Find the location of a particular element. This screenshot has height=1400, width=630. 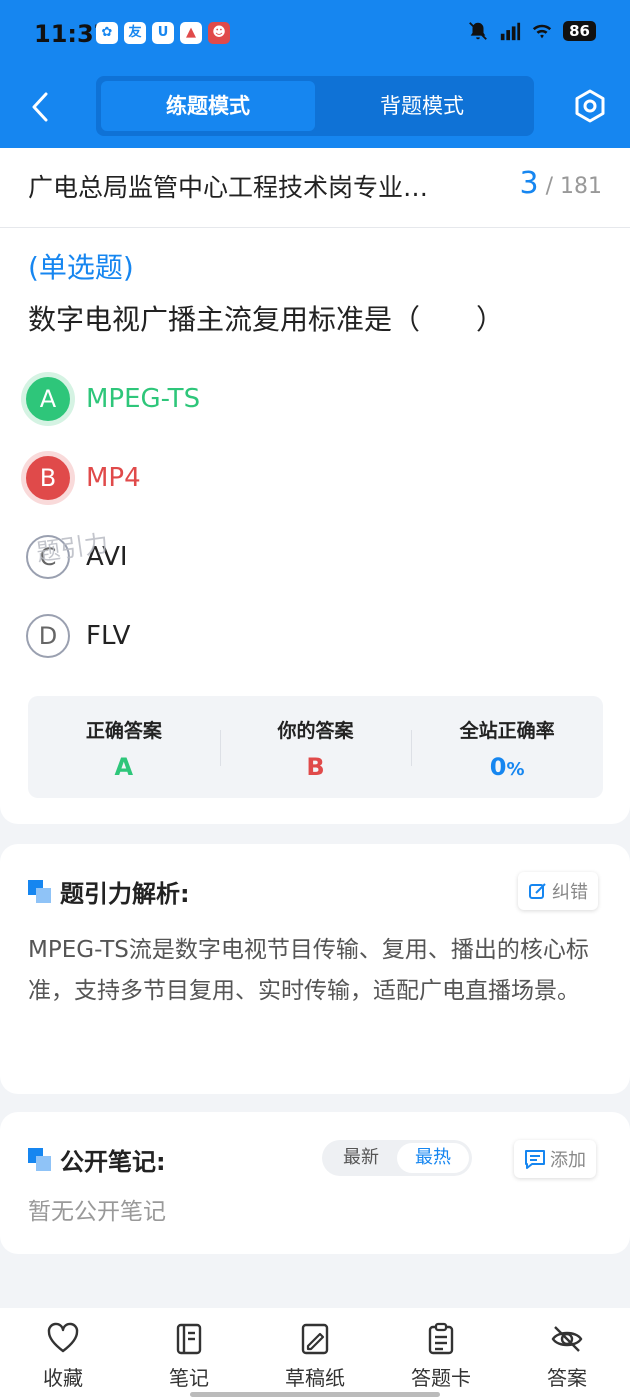

stat-label: 正确答案 is located at coordinates (123, 731).